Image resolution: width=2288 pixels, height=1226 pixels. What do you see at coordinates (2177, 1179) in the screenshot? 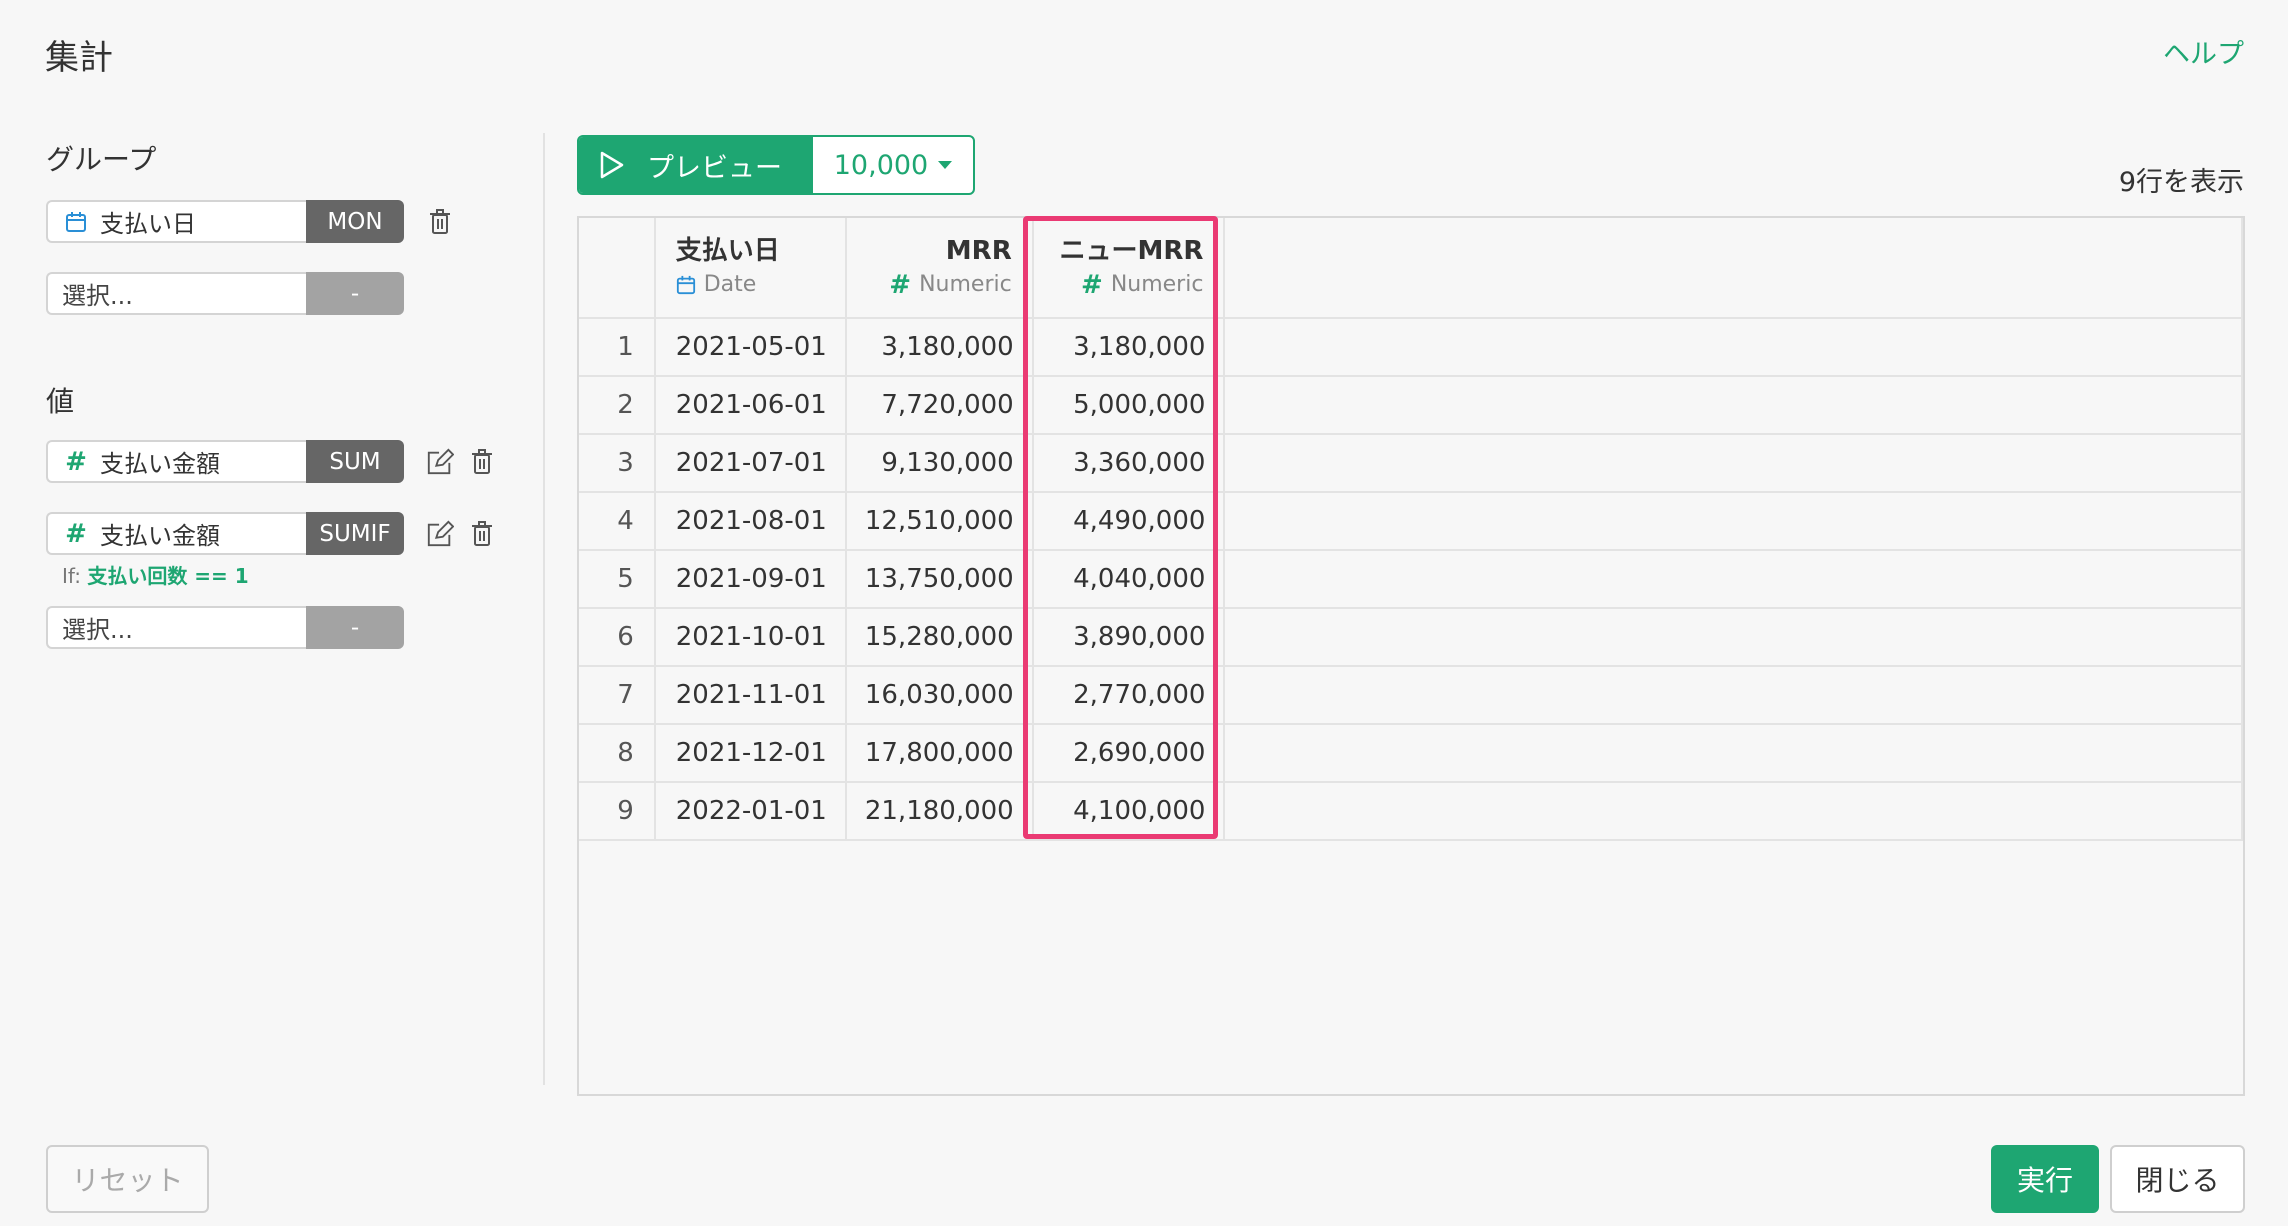
I see `close-button: 閉じる` at bounding box center [2177, 1179].